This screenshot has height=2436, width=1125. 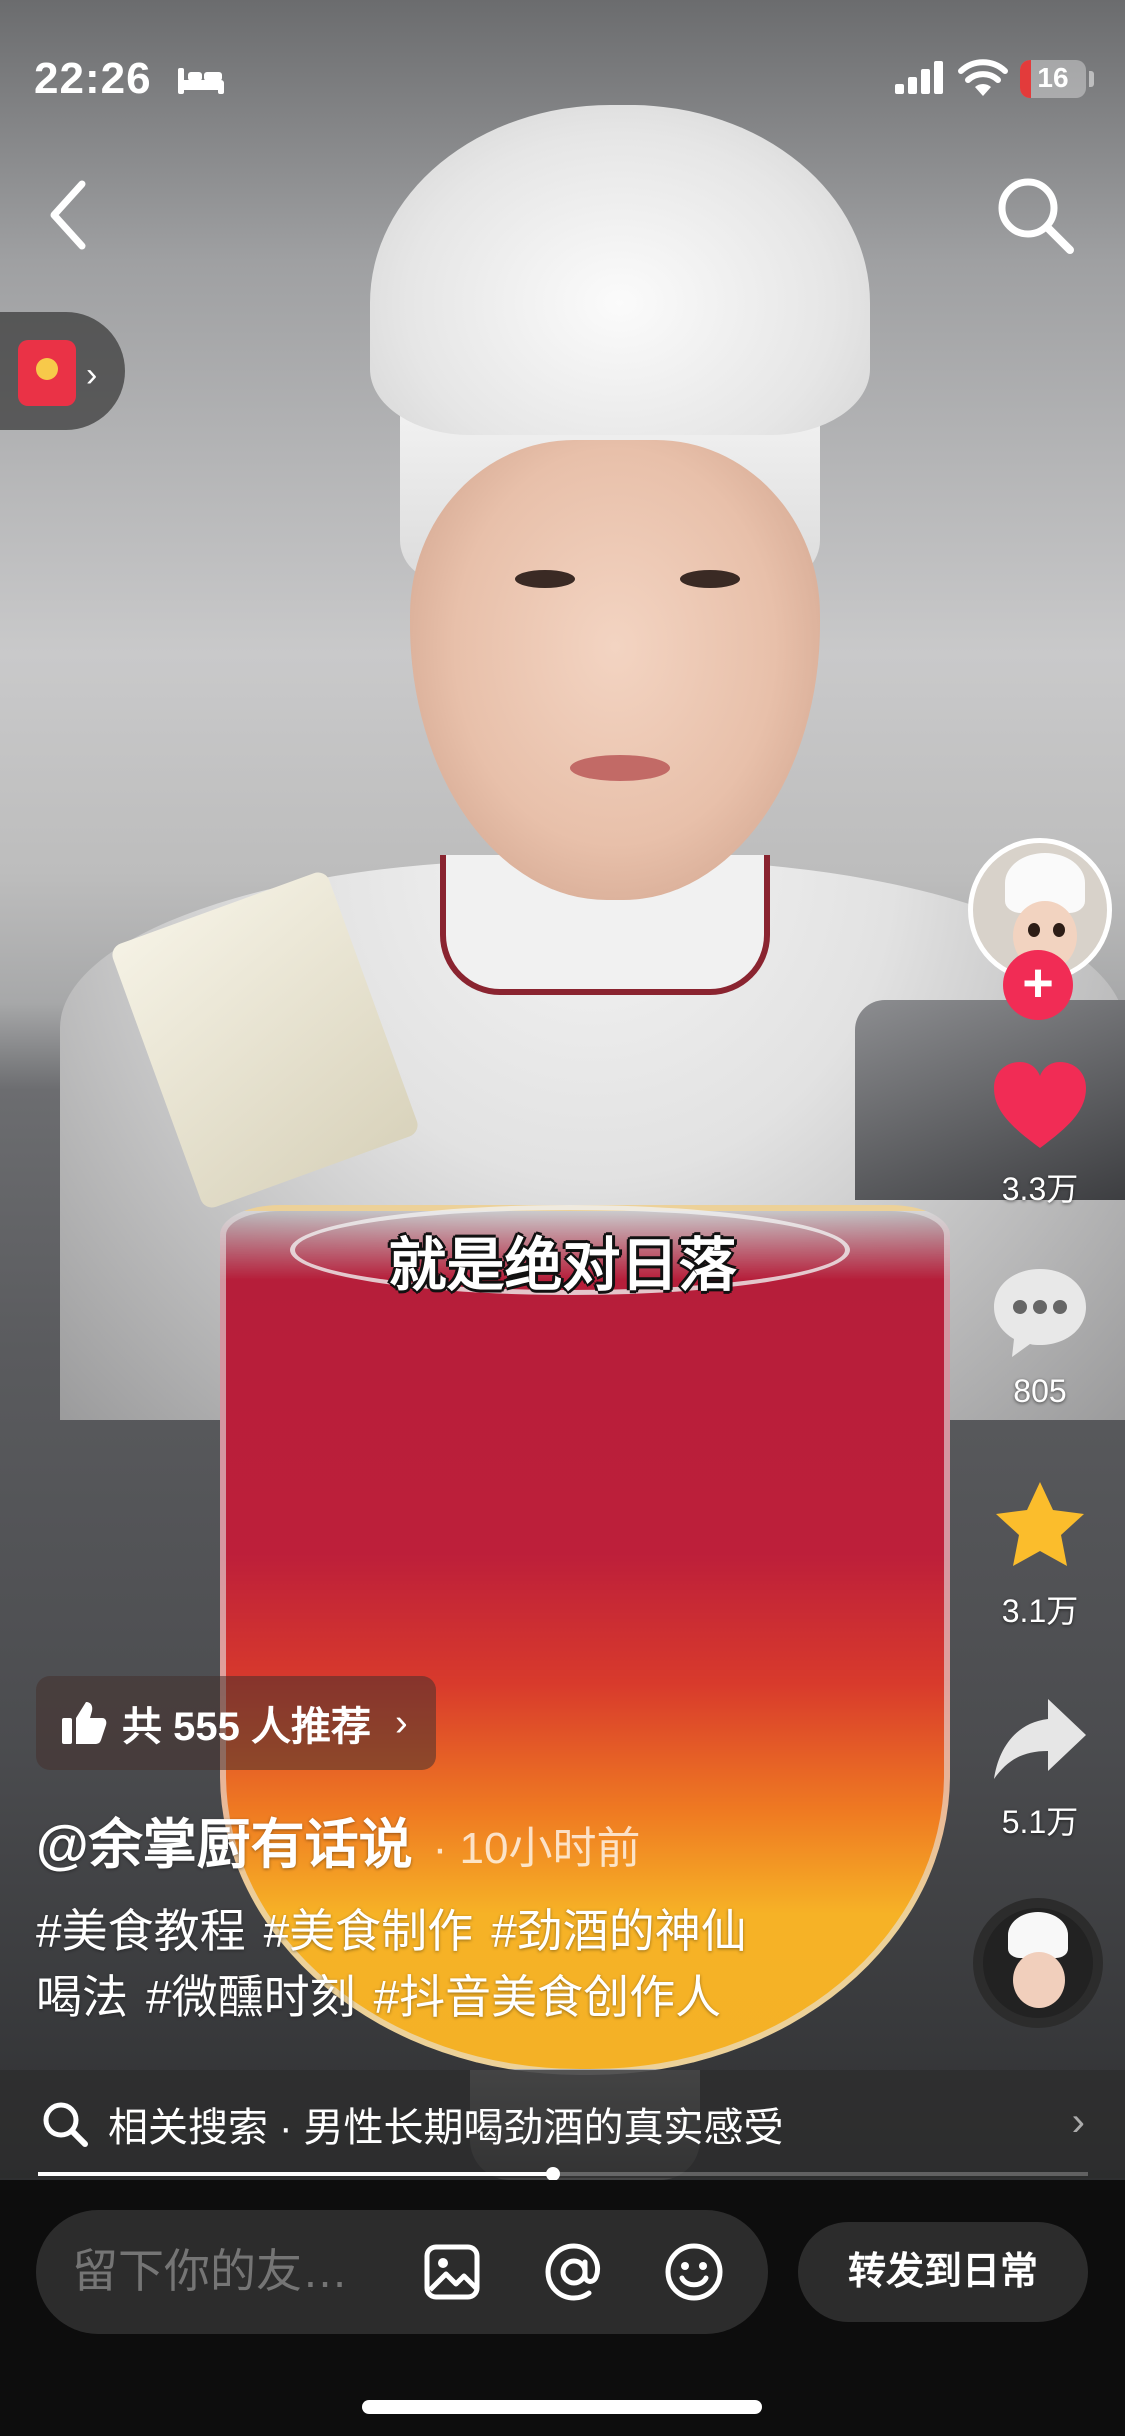 What do you see at coordinates (369, 1931) in the screenshot?
I see `hashtag: #美食制作` at bounding box center [369, 1931].